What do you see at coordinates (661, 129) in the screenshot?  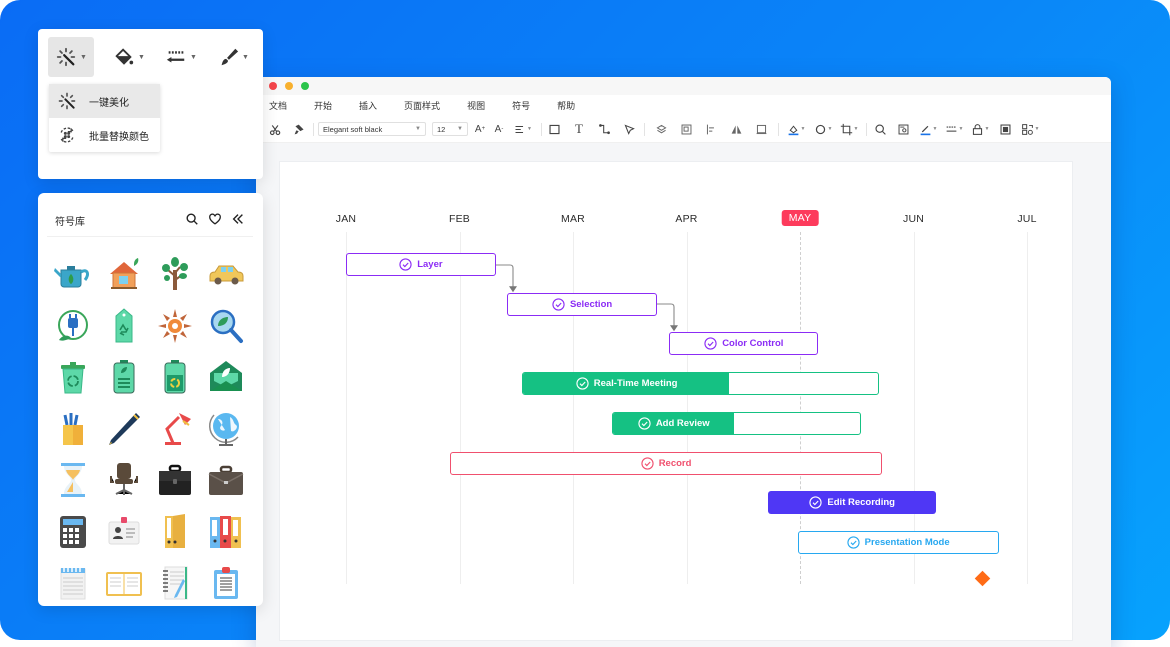 I see `layers-icon` at bounding box center [661, 129].